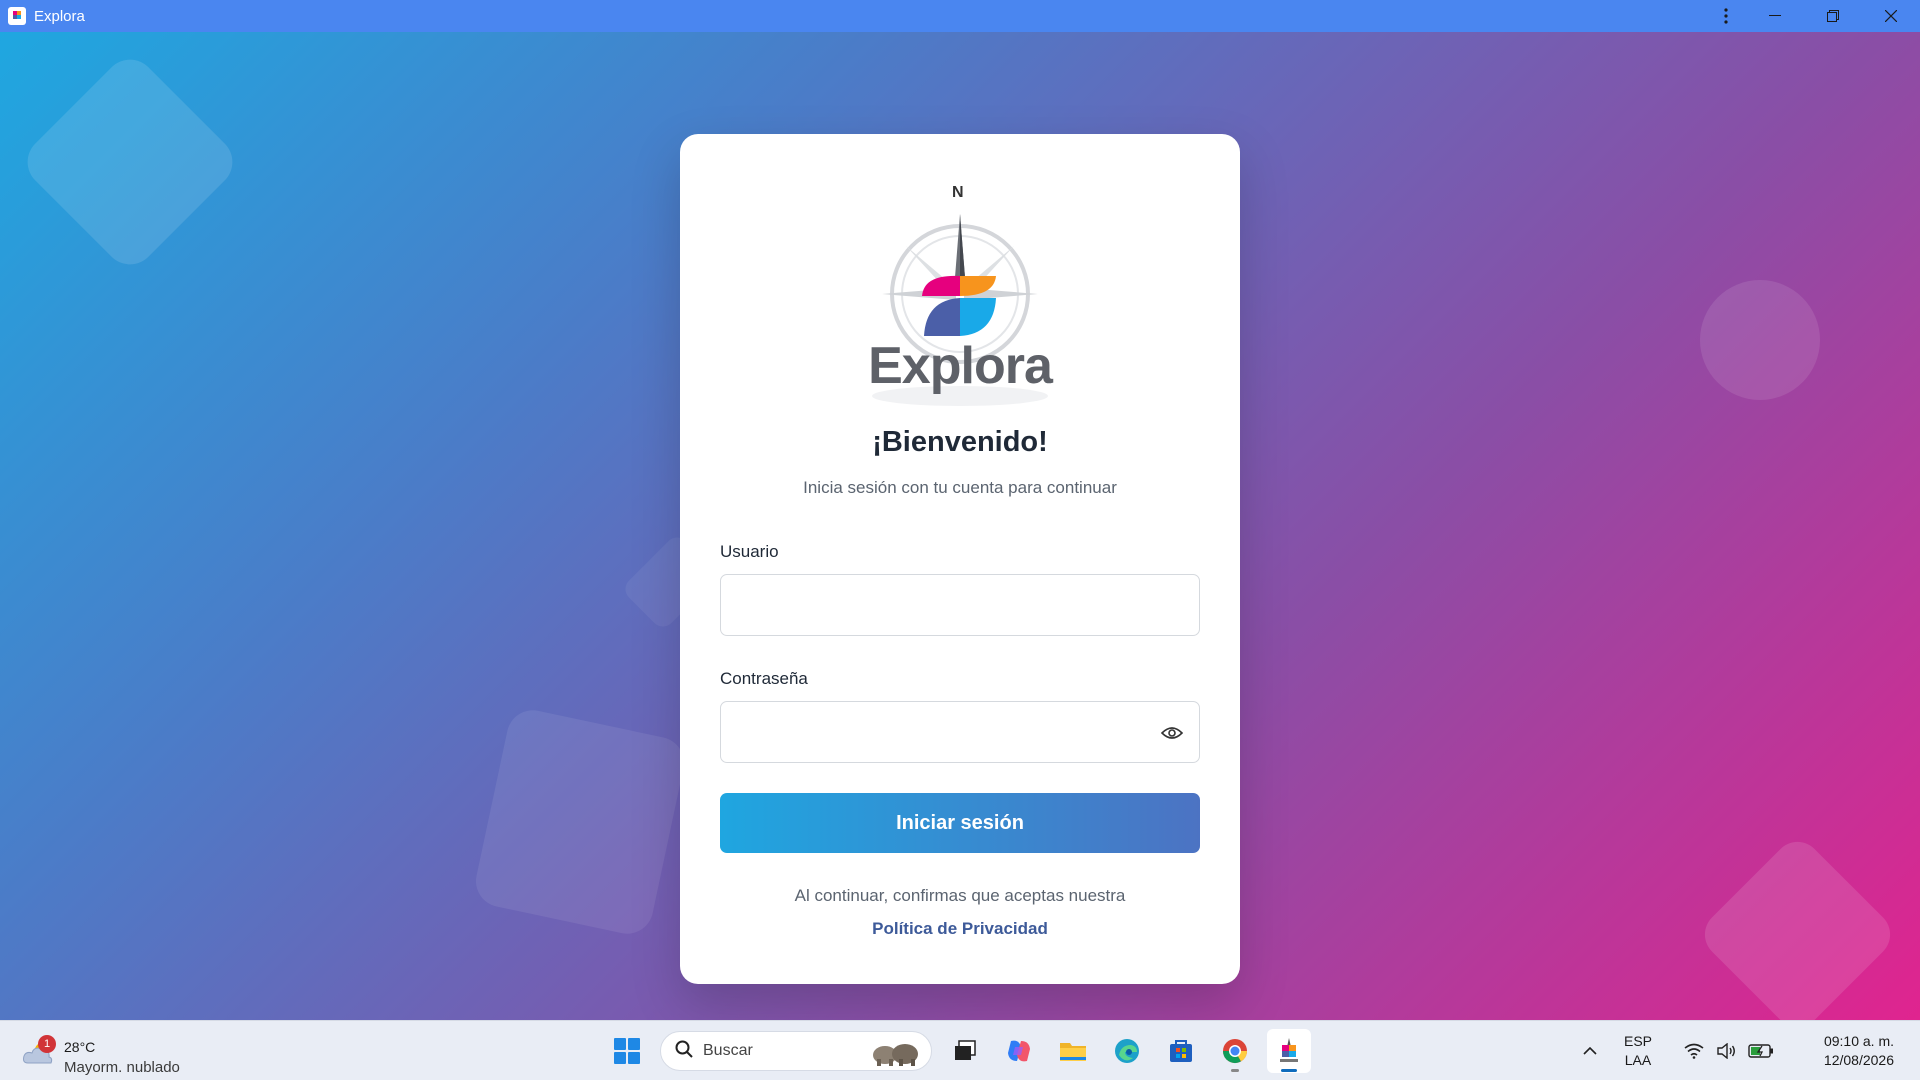 The height and width of the screenshot is (1080, 1920). What do you see at coordinates (965, 1051) in the screenshot?
I see `task-view-icon` at bounding box center [965, 1051].